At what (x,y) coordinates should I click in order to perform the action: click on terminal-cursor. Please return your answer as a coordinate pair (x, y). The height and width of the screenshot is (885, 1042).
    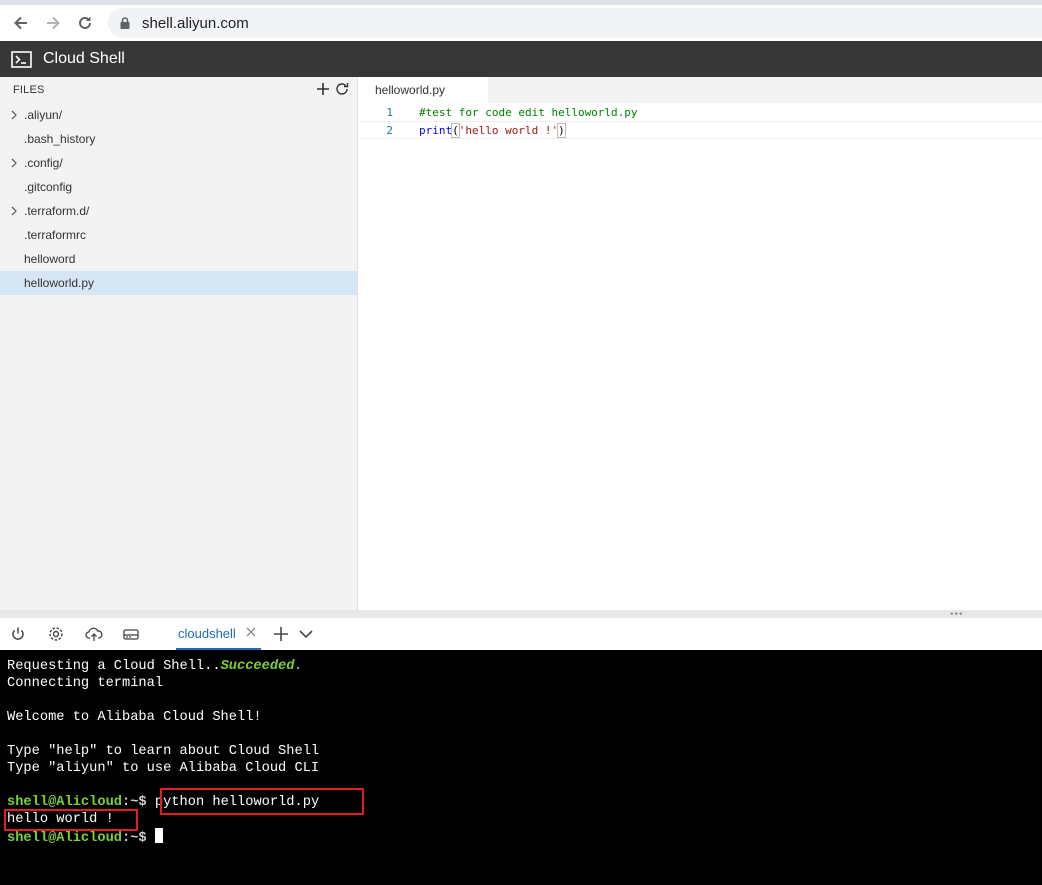
    Looking at the image, I should click on (158, 835).